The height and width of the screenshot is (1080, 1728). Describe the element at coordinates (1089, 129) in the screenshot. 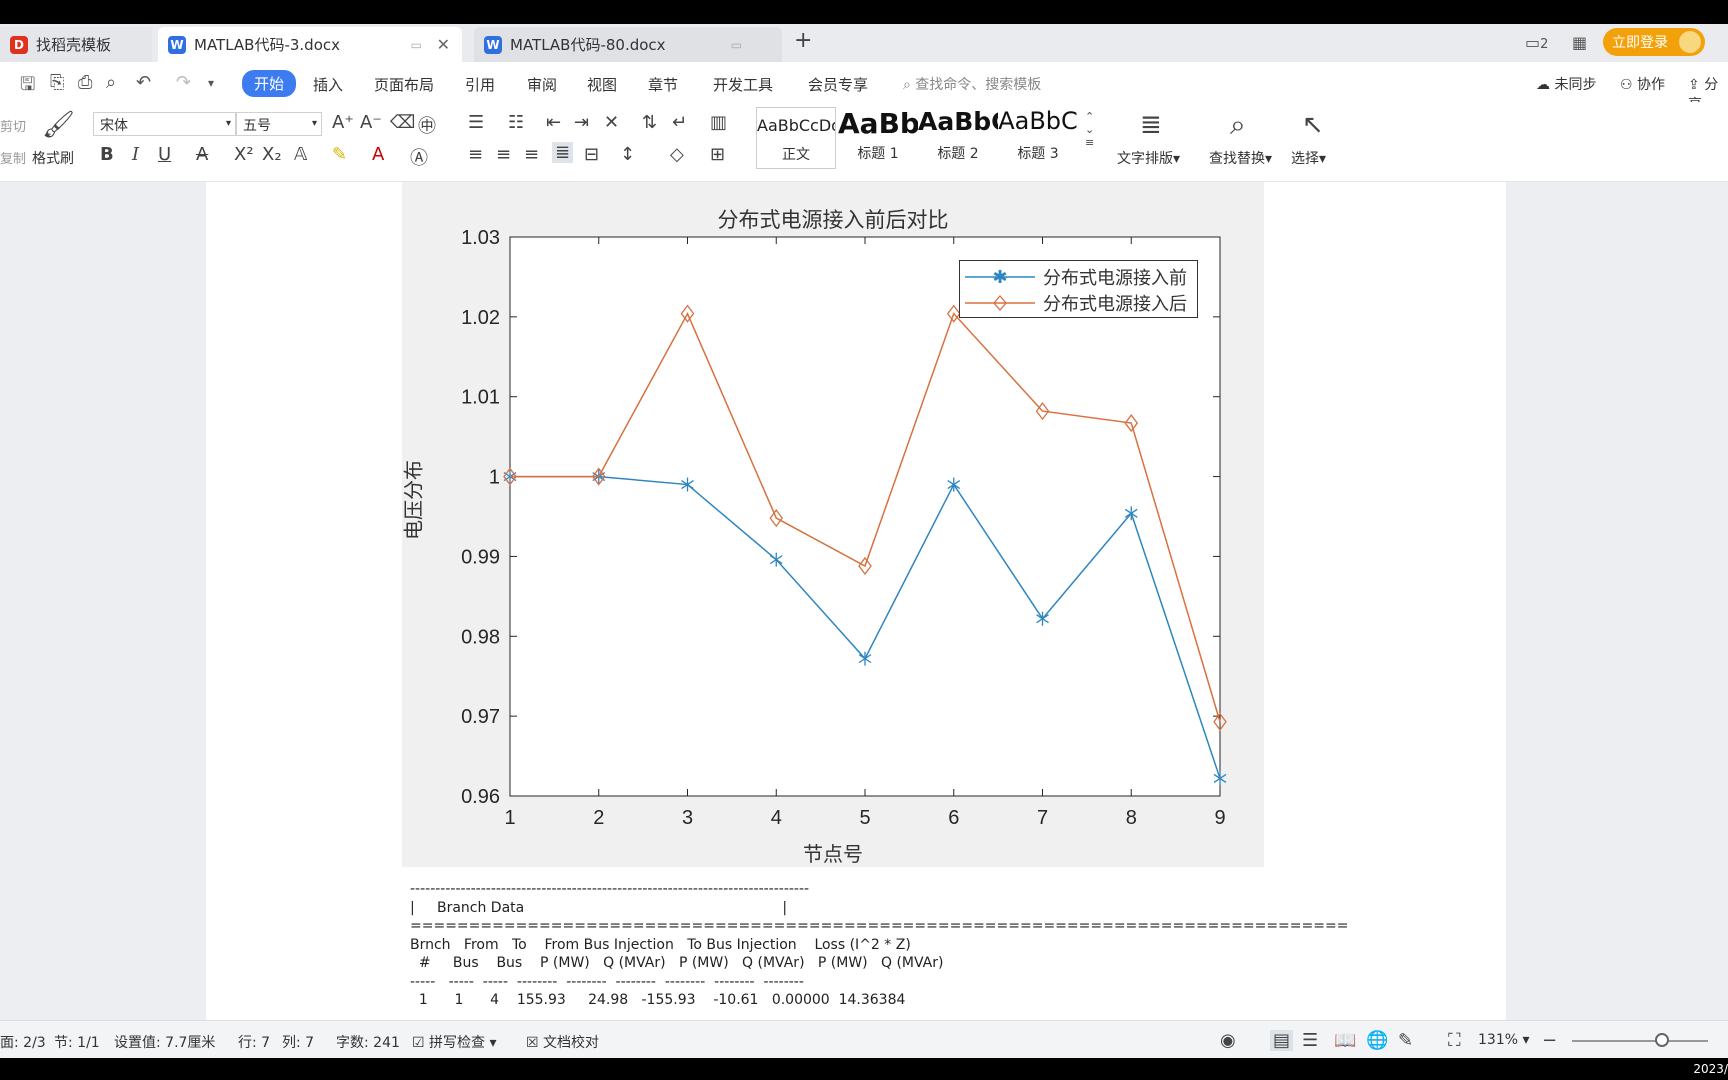

I see `styles-scroll-icon: ⌃ ⌄ ≡` at that location.